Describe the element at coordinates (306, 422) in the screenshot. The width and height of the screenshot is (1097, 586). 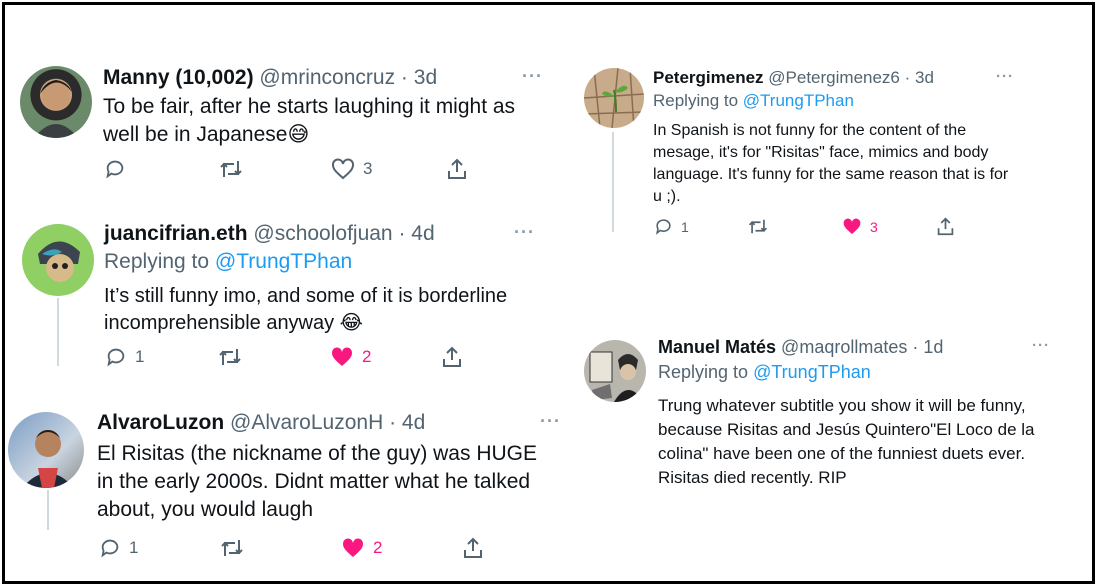
I see `user-handle: @AlvaroLuzonH` at that location.